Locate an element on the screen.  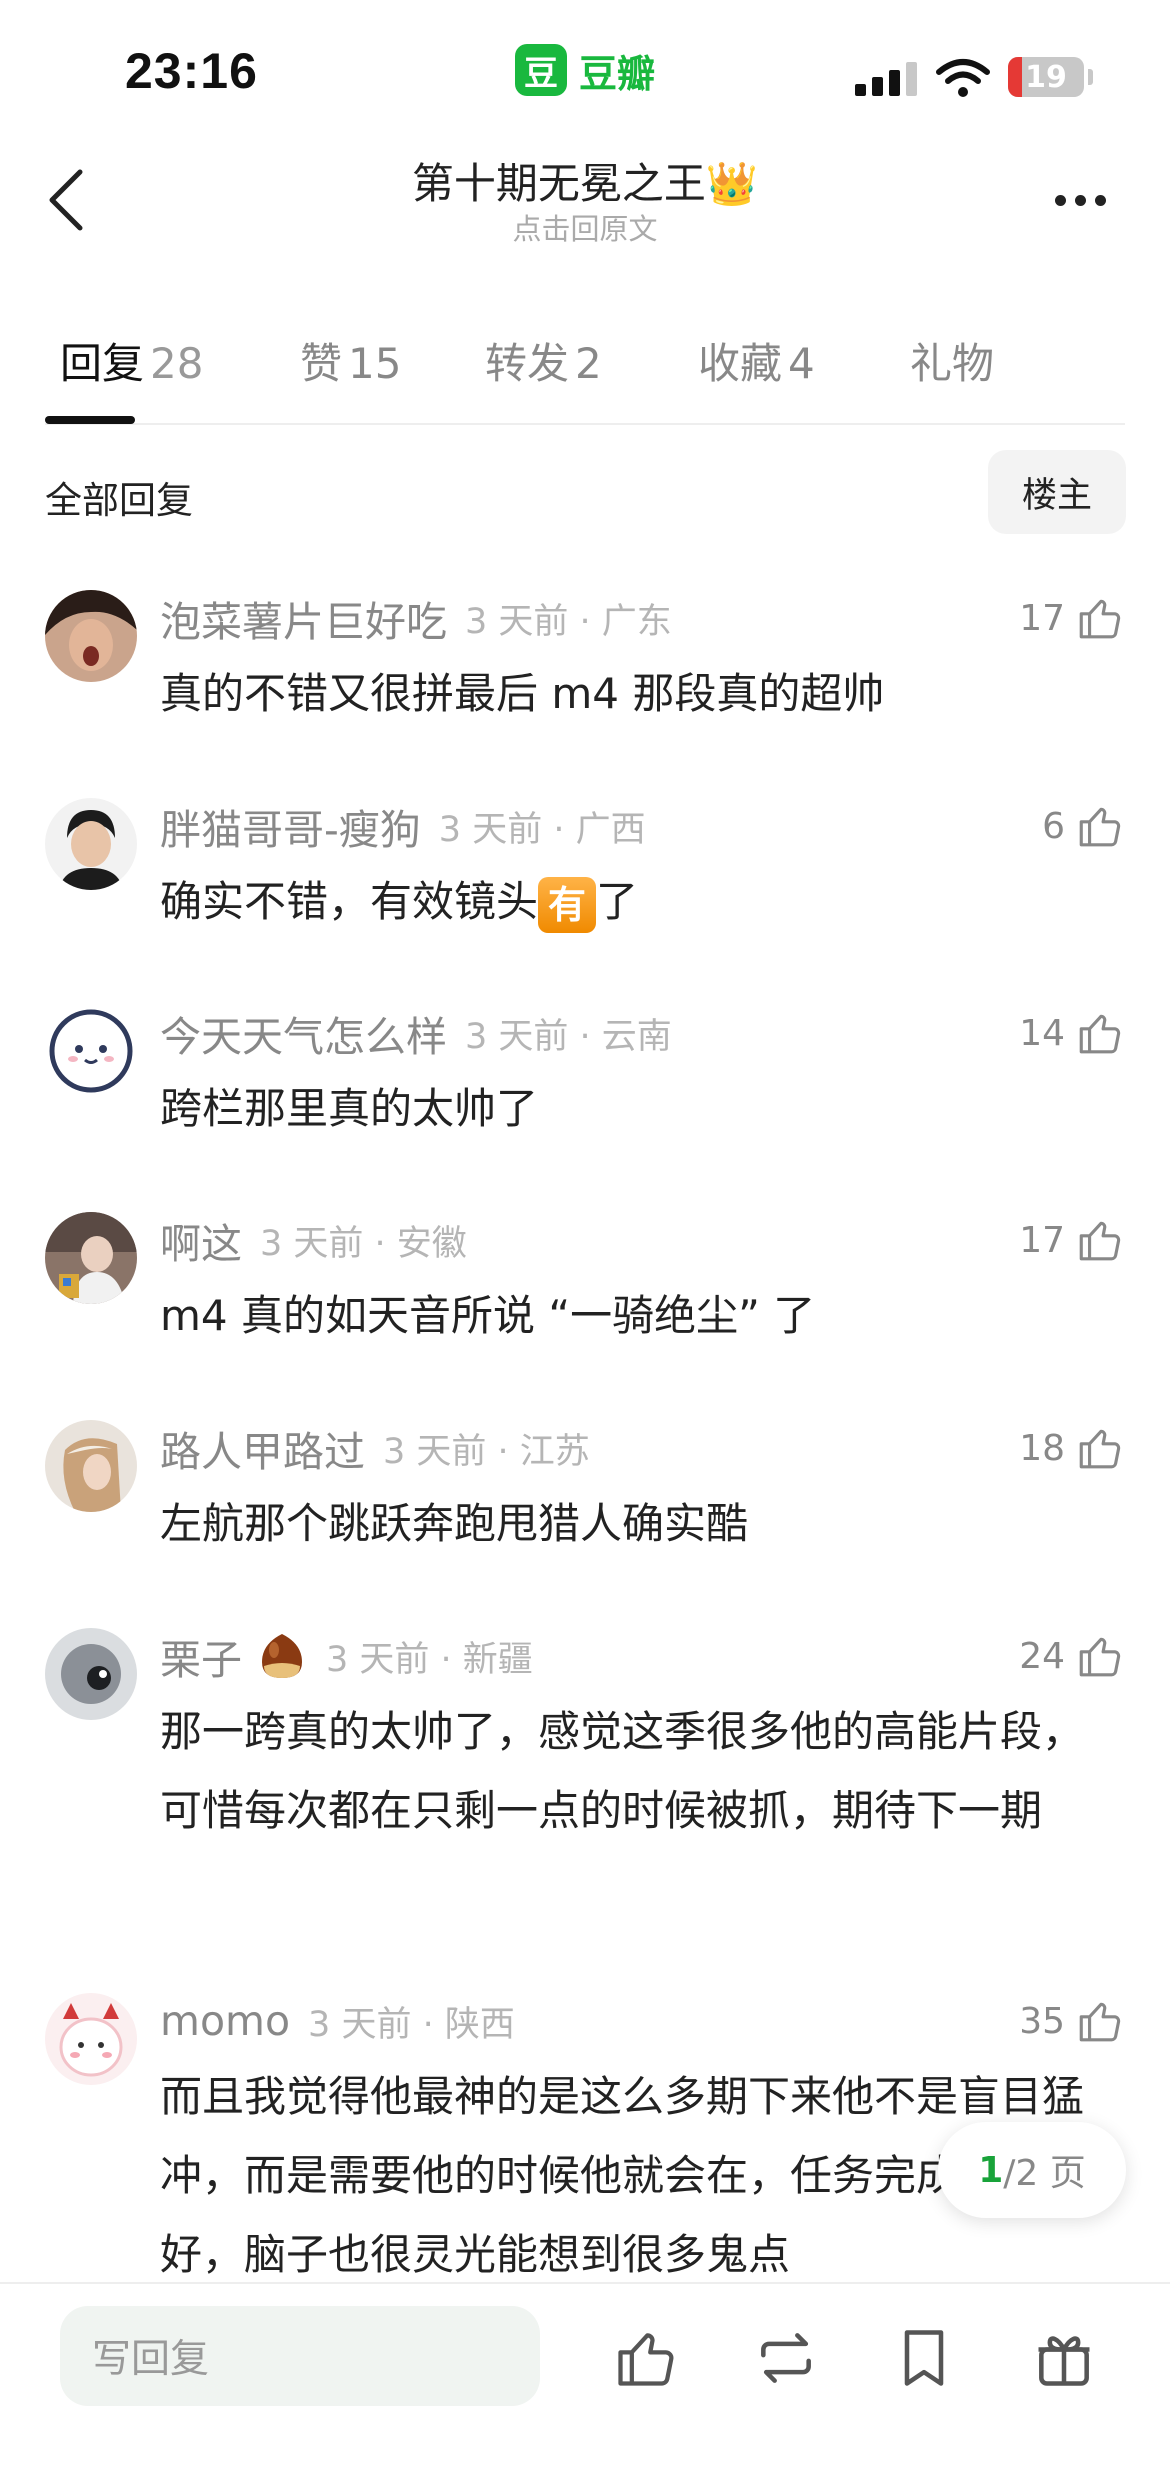
like-count: 14 is located at coordinates (1042, 1033).